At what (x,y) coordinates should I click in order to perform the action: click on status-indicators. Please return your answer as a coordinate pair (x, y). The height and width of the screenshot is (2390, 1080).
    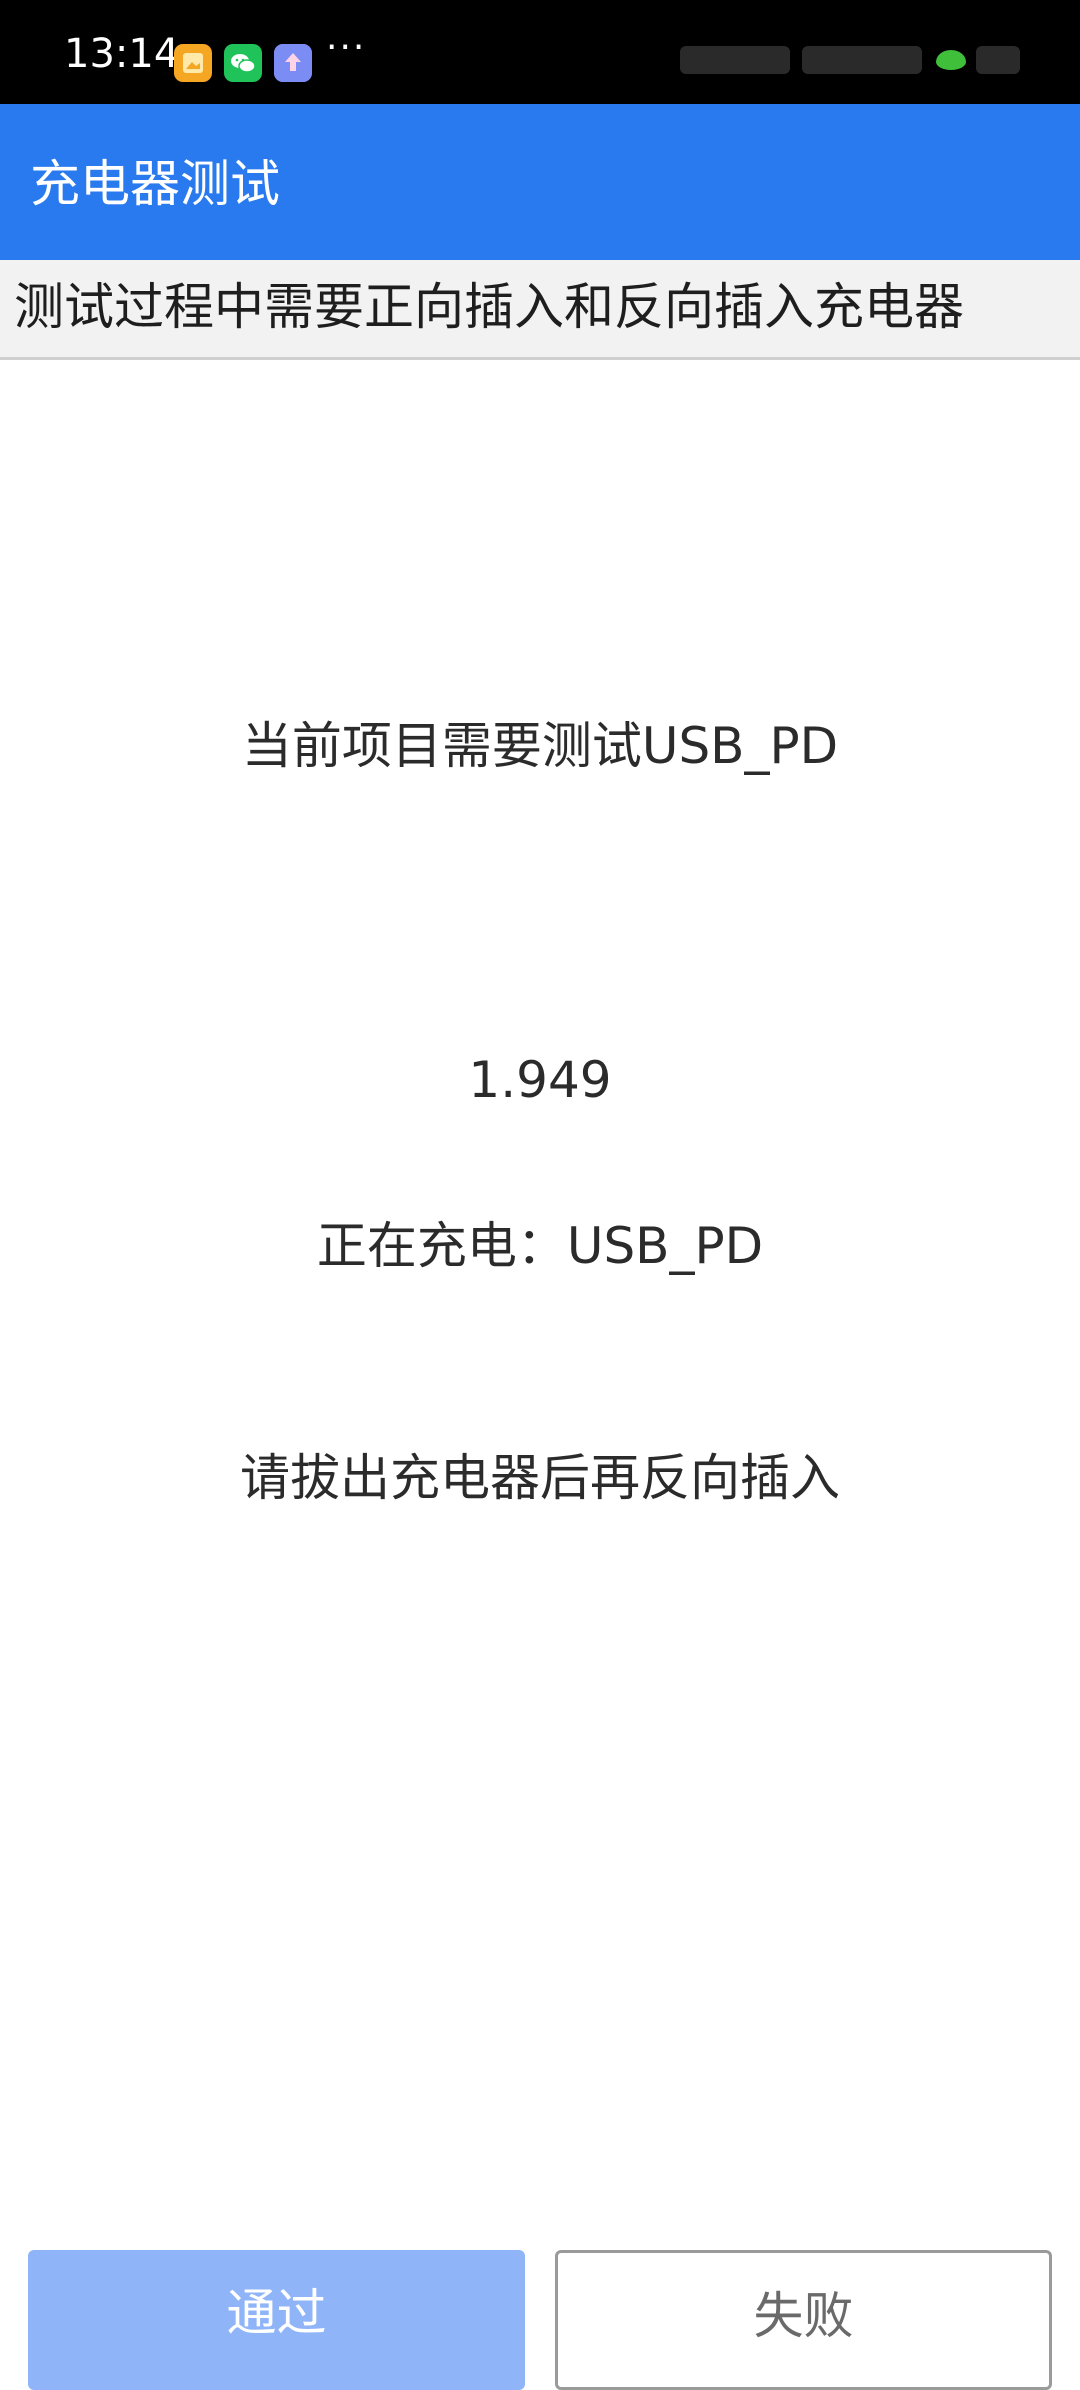
    Looking at the image, I should click on (855, 60).